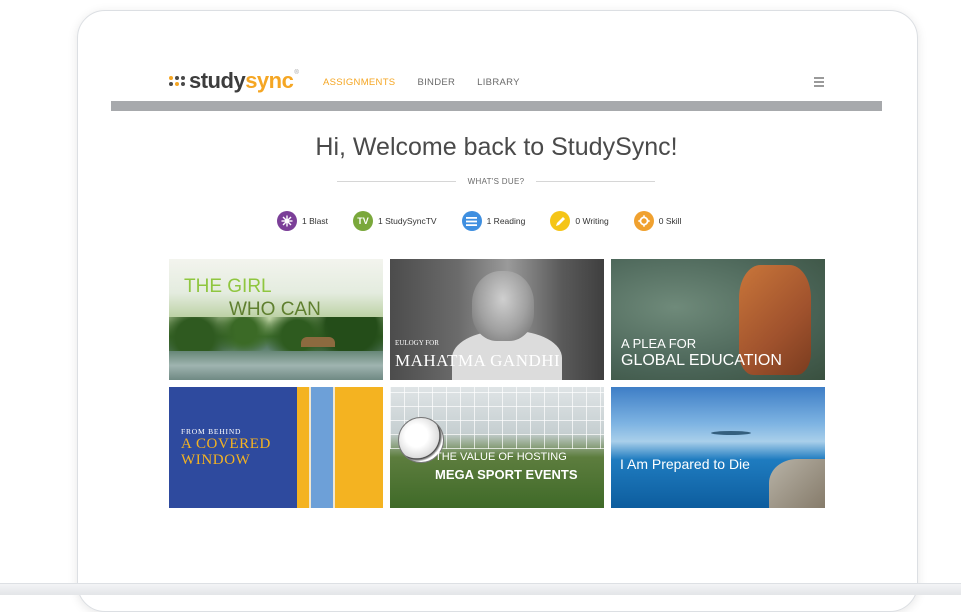 This screenshot has width=961, height=612. I want to click on due-blast: 1 Blast, so click(302, 221).